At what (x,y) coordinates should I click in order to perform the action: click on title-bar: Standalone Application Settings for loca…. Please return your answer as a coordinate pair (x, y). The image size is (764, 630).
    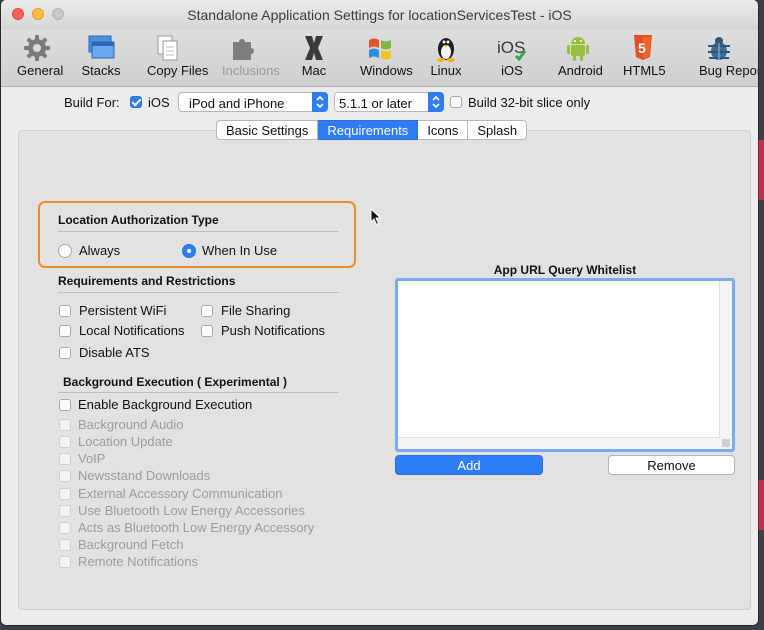
    Looking at the image, I should click on (379, 15).